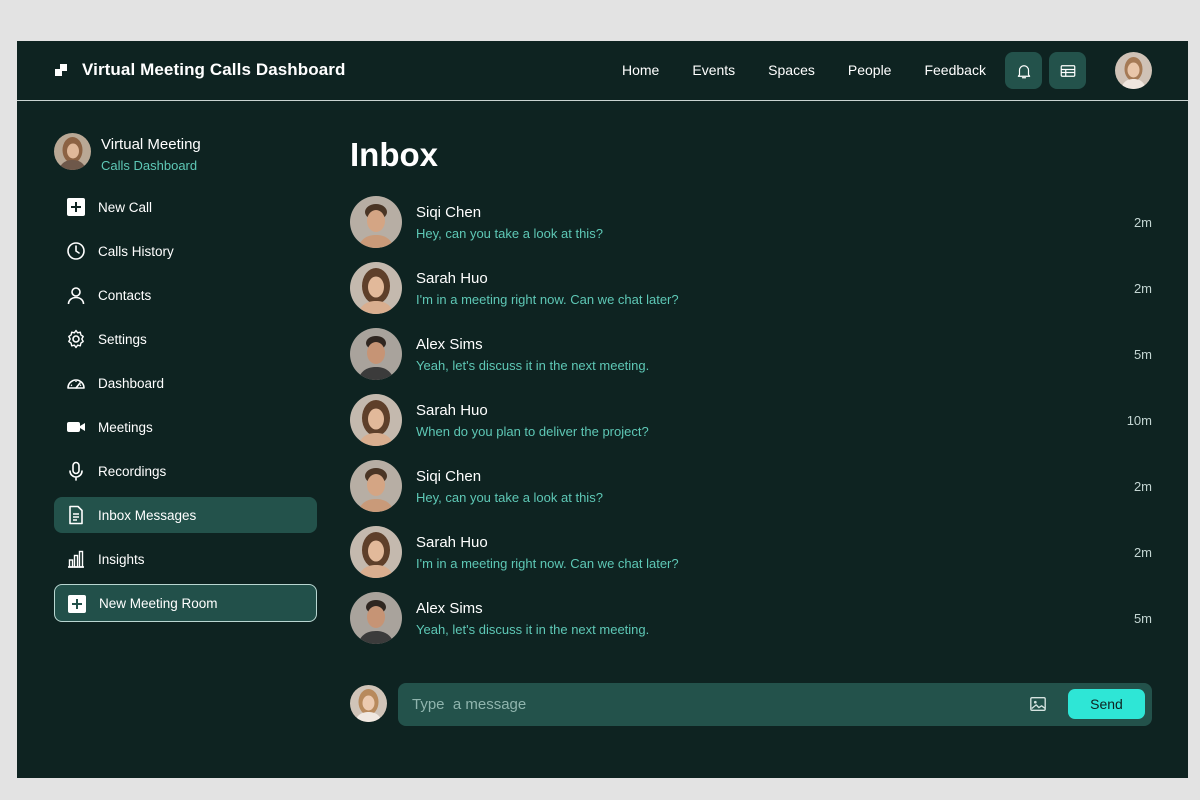 The height and width of the screenshot is (800, 1200). I want to click on app-title: Virtual Meeting Calls Dashboard, so click(214, 69).